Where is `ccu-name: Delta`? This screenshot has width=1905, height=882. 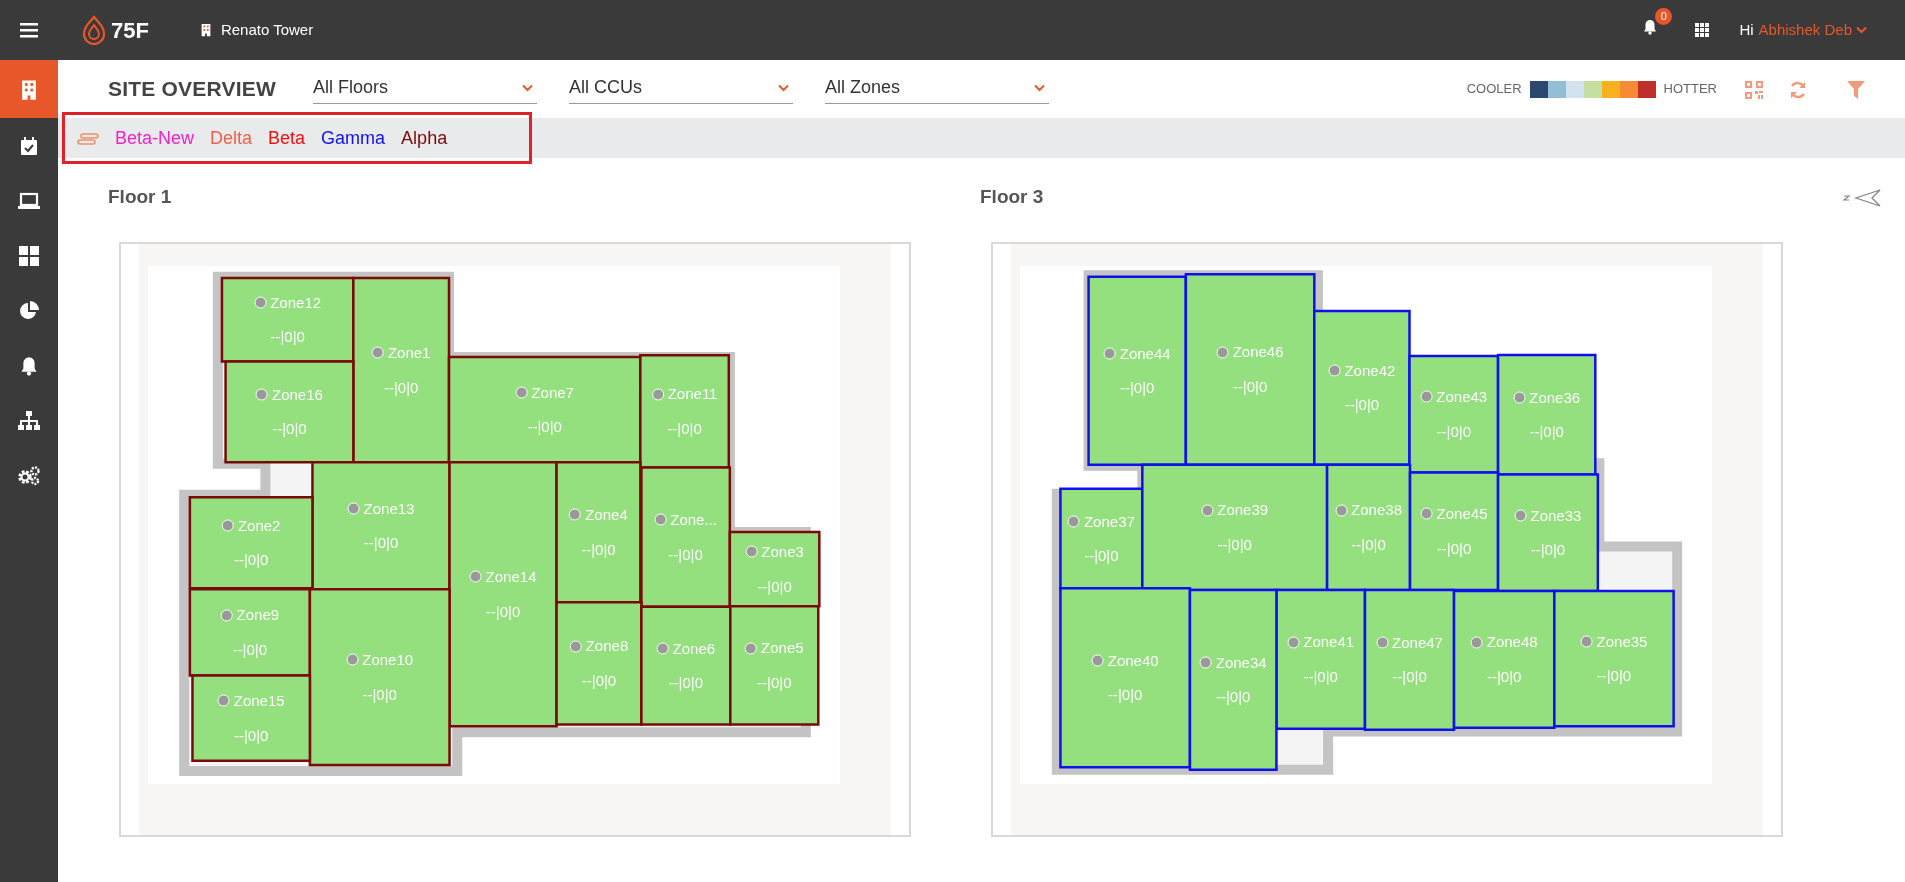
ccu-name: Delta is located at coordinates (231, 138).